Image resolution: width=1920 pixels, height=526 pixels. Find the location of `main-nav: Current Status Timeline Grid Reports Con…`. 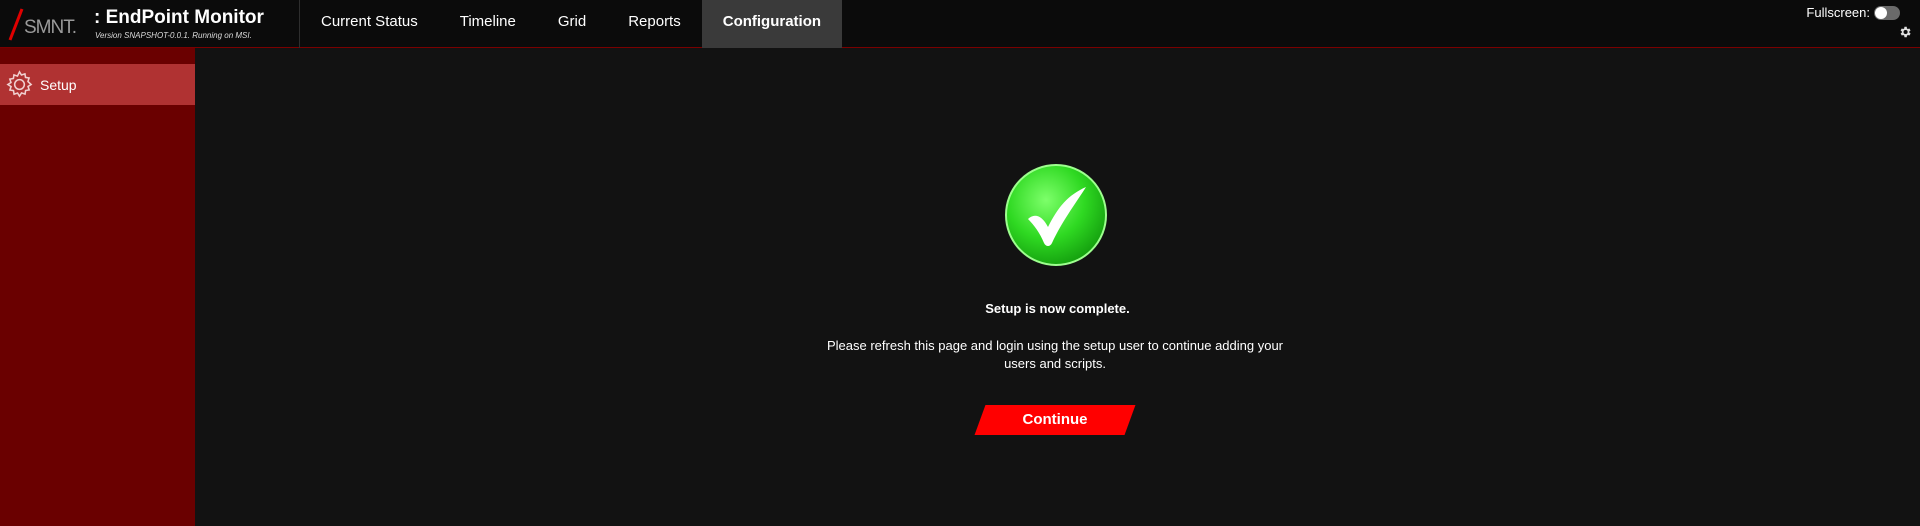

main-nav: Current Status Timeline Grid Reports Con… is located at coordinates (571, 24).